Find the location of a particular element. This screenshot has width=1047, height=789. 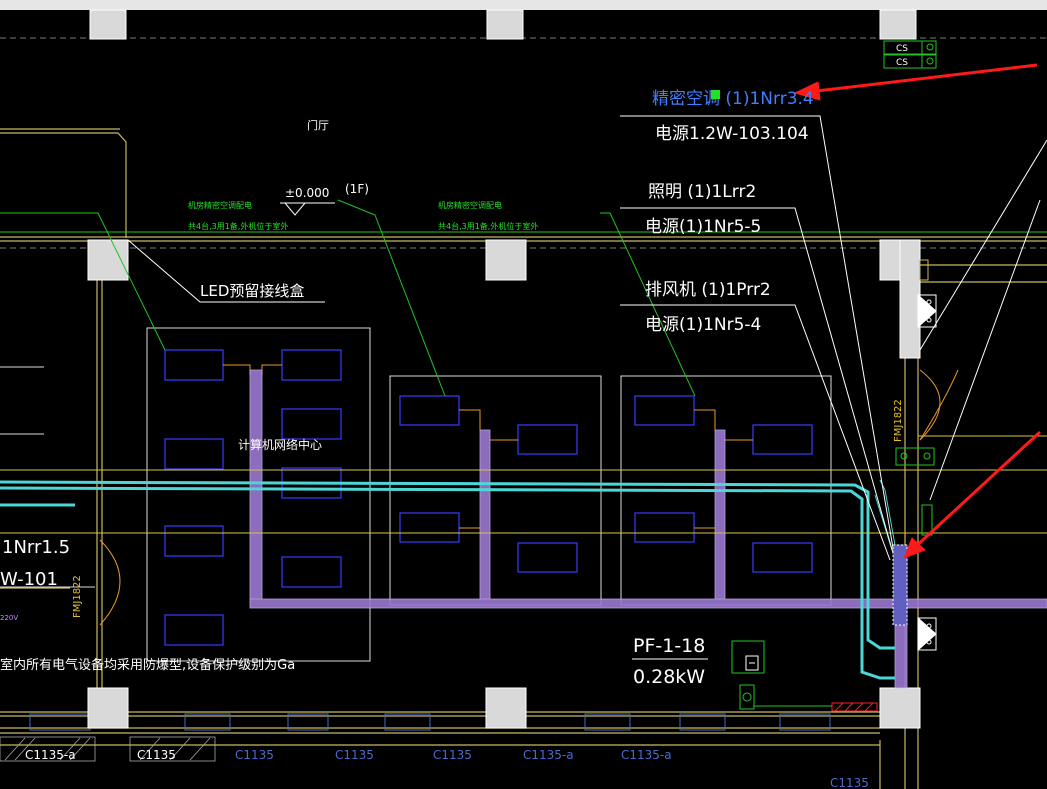

lighting-label: 照明 (1)1Lrr2 is located at coordinates (702, 192).